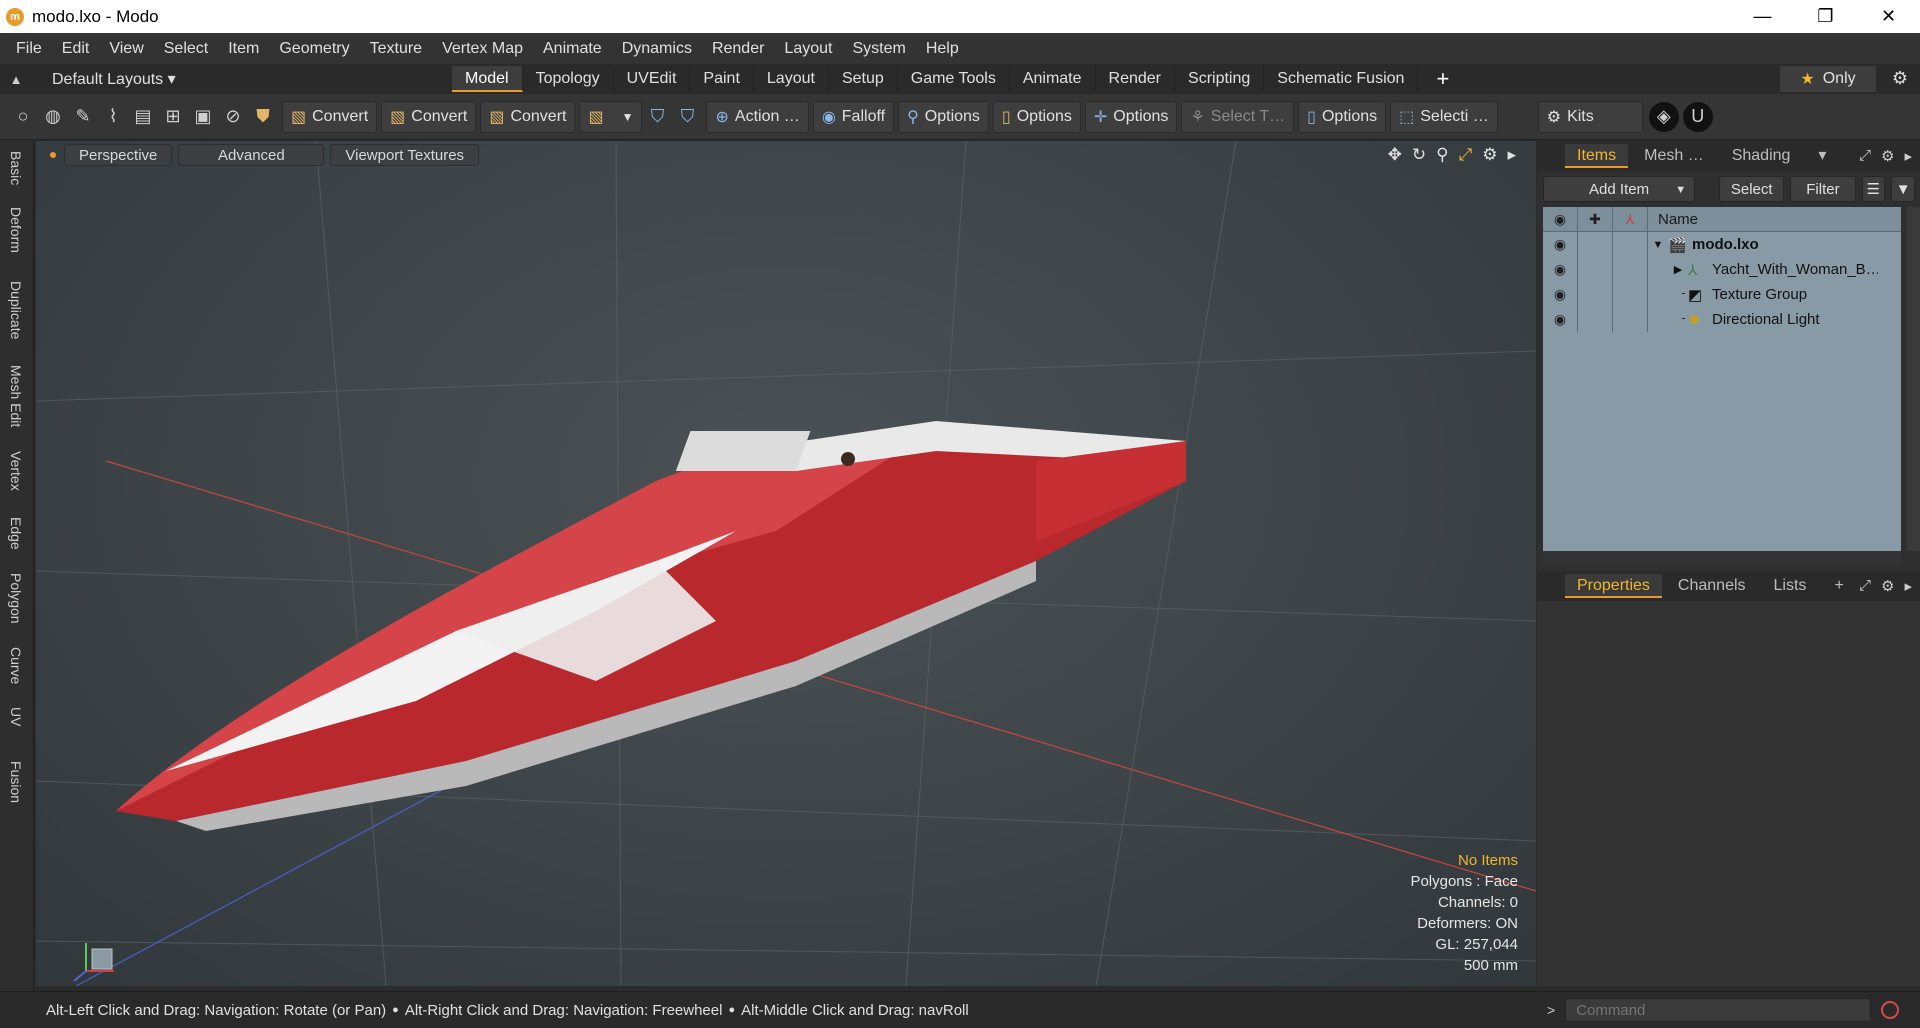 The width and height of the screenshot is (1920, 1028). I want to click on perspective-dropdown: Perspective, so click(118, 155).